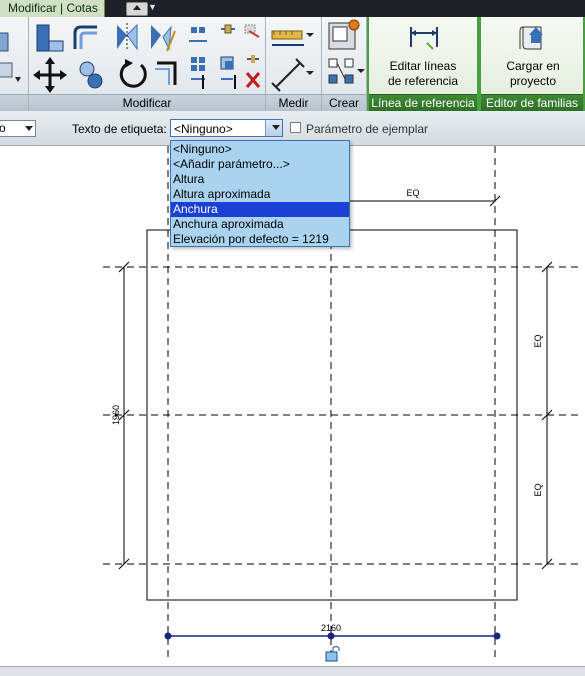 This screenshot has height=676, width=585. Describe the element at coordinates (531, 38) in the screenshot. I see `load-into-project-icon` at that location.